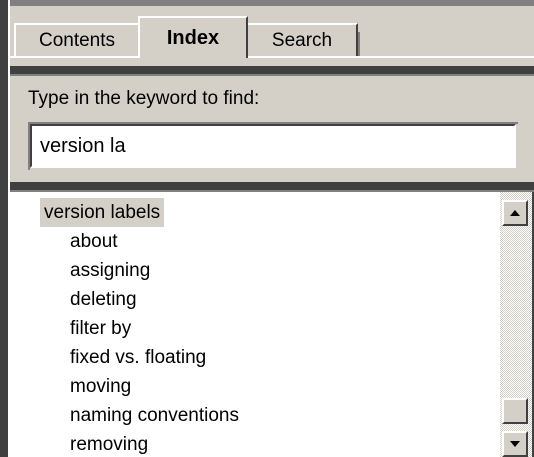 This screenshot has width=534, height=457. I want to click on arrow-up-icon, so click(515, 213).